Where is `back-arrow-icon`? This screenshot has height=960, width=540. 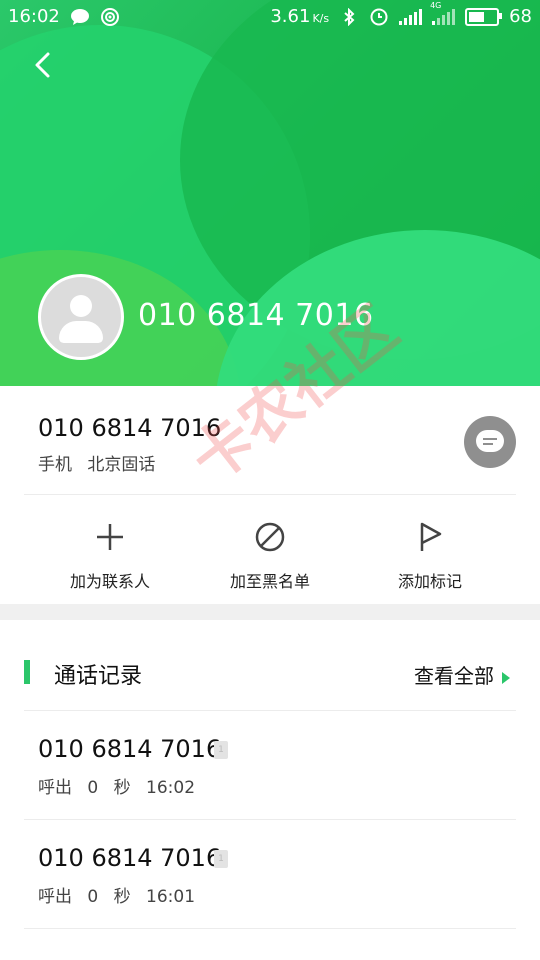 back-arrow-icon is located at coordinates (42, 65).